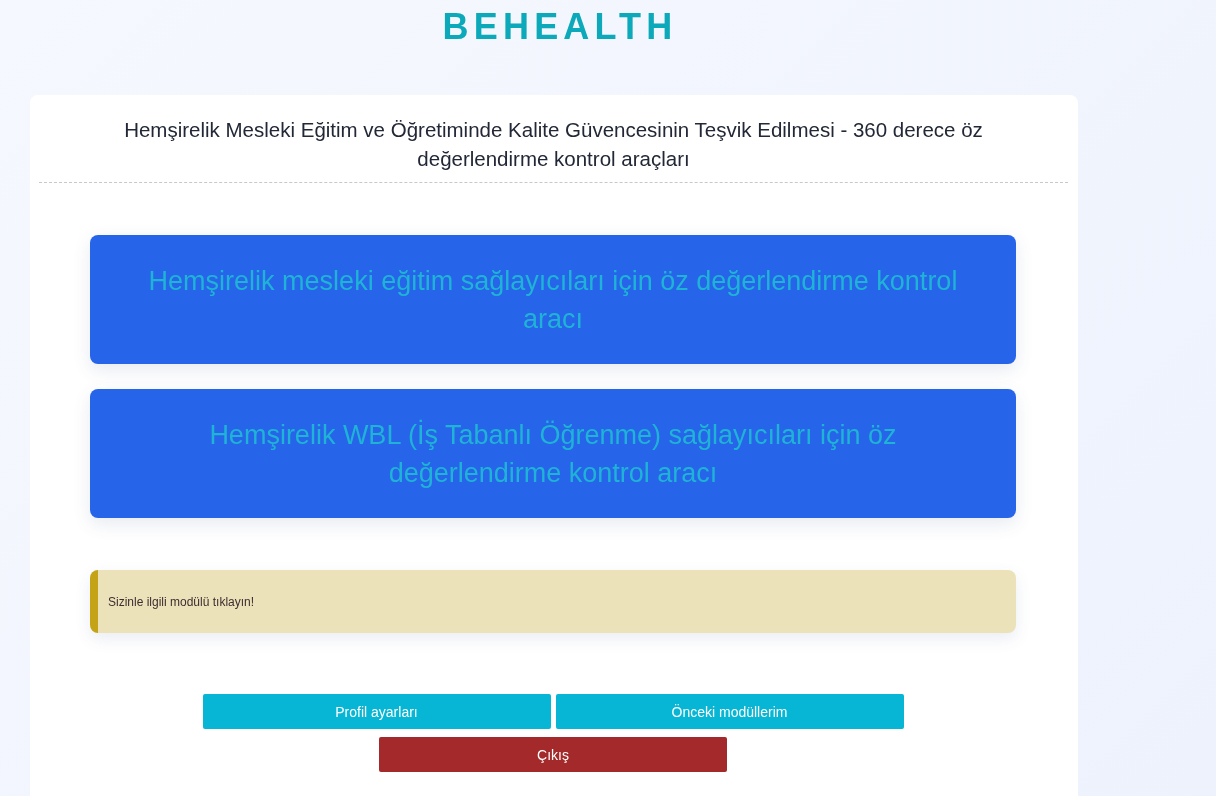 The image size is (1216, 796). Describe the element at coordinates (560, 27) in the screenshot. I see `logo: BEHEALTH` at that location.